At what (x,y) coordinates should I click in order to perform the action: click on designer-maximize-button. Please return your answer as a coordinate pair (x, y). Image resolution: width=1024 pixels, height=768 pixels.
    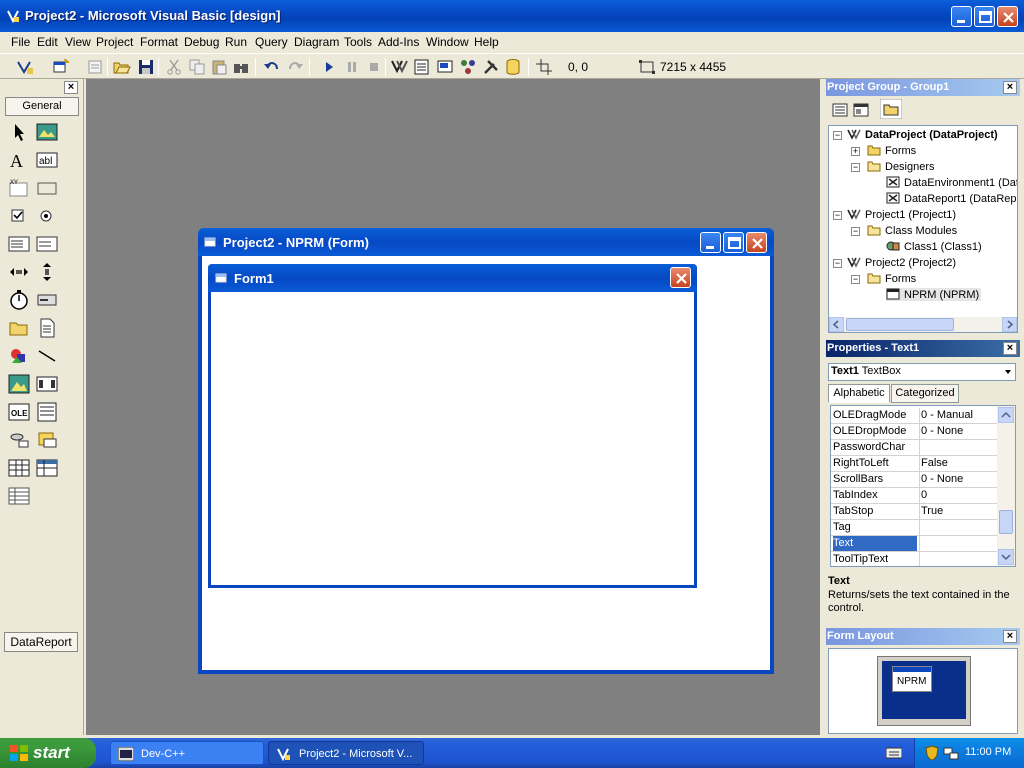
    Looking at the image, I should click on (733, 242).